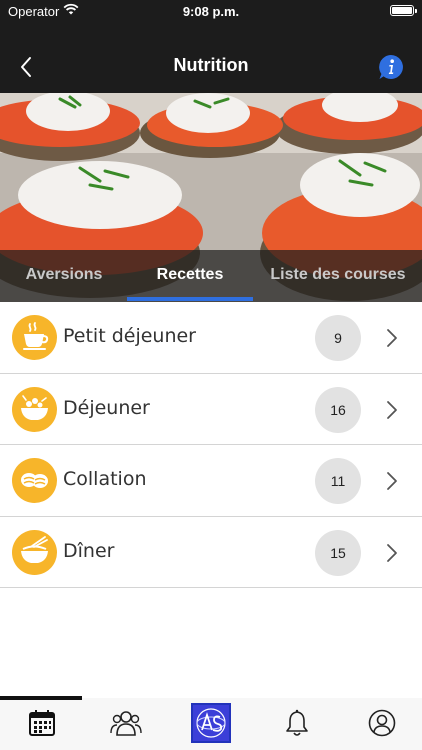 Image resolution: width=422 pixels, height=750 pixels. I want to click on page-title: Nutrition, so click(211, 65).